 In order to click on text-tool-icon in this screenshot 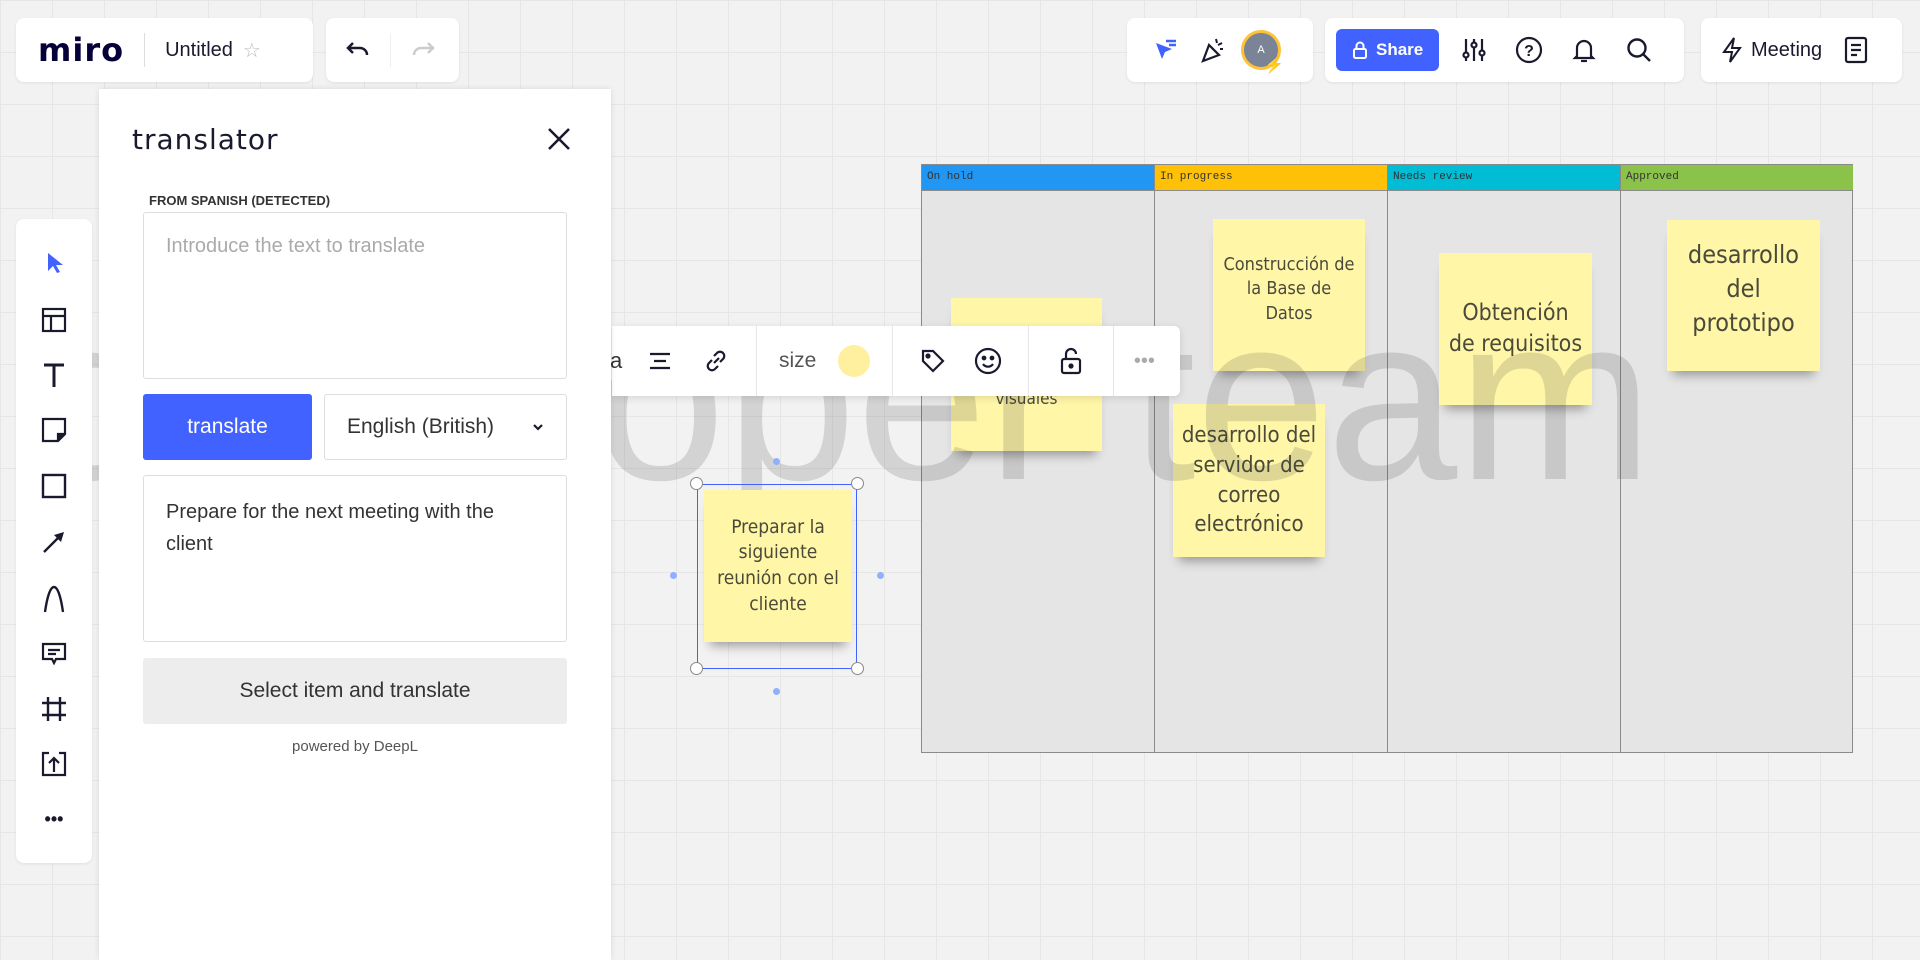, I will do `click(54, 375)`.